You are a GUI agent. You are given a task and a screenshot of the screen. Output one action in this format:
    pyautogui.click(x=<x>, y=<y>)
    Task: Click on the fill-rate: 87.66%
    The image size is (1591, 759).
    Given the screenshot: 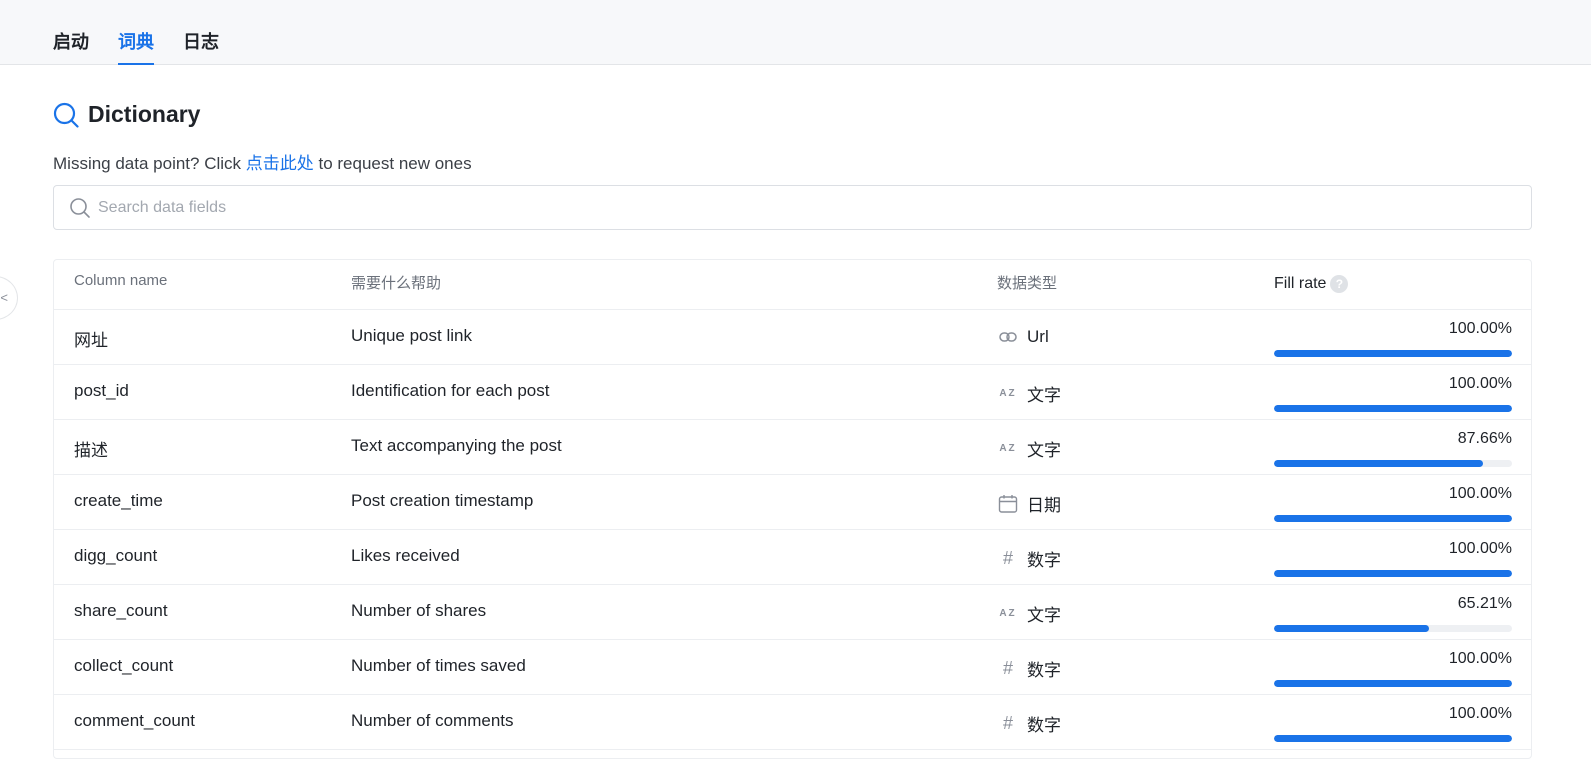 What is the action you would take?
    pyautogui.click(x=1393, y=448)
    